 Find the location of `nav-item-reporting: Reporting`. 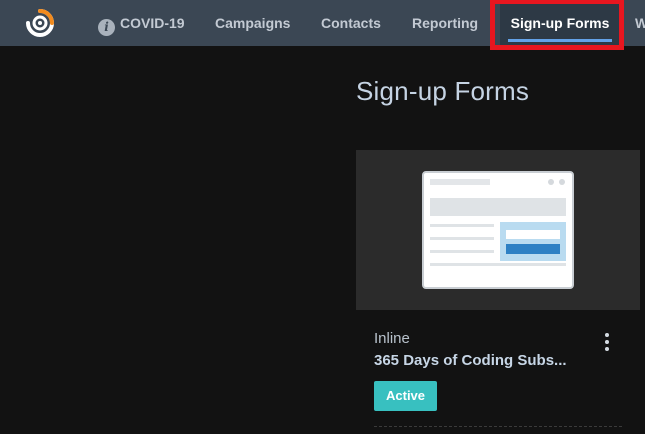

nav-item-reporting: Reporting is located at coordinates (445, 23).